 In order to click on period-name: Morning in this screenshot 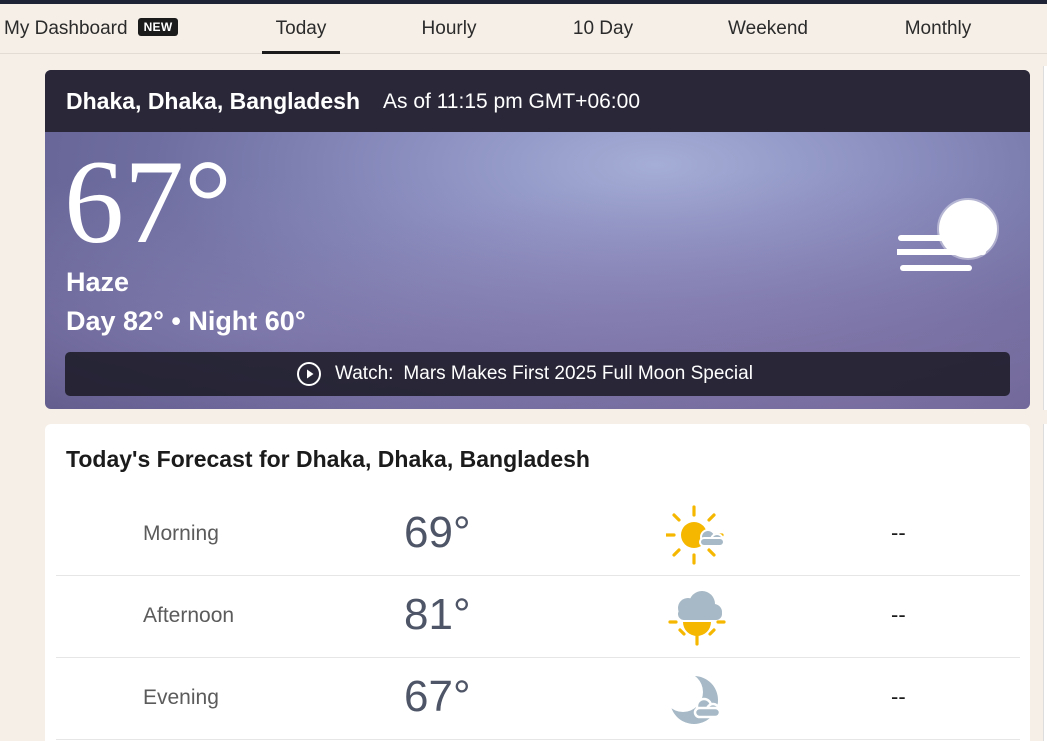, I will do `click(181, 533)`.